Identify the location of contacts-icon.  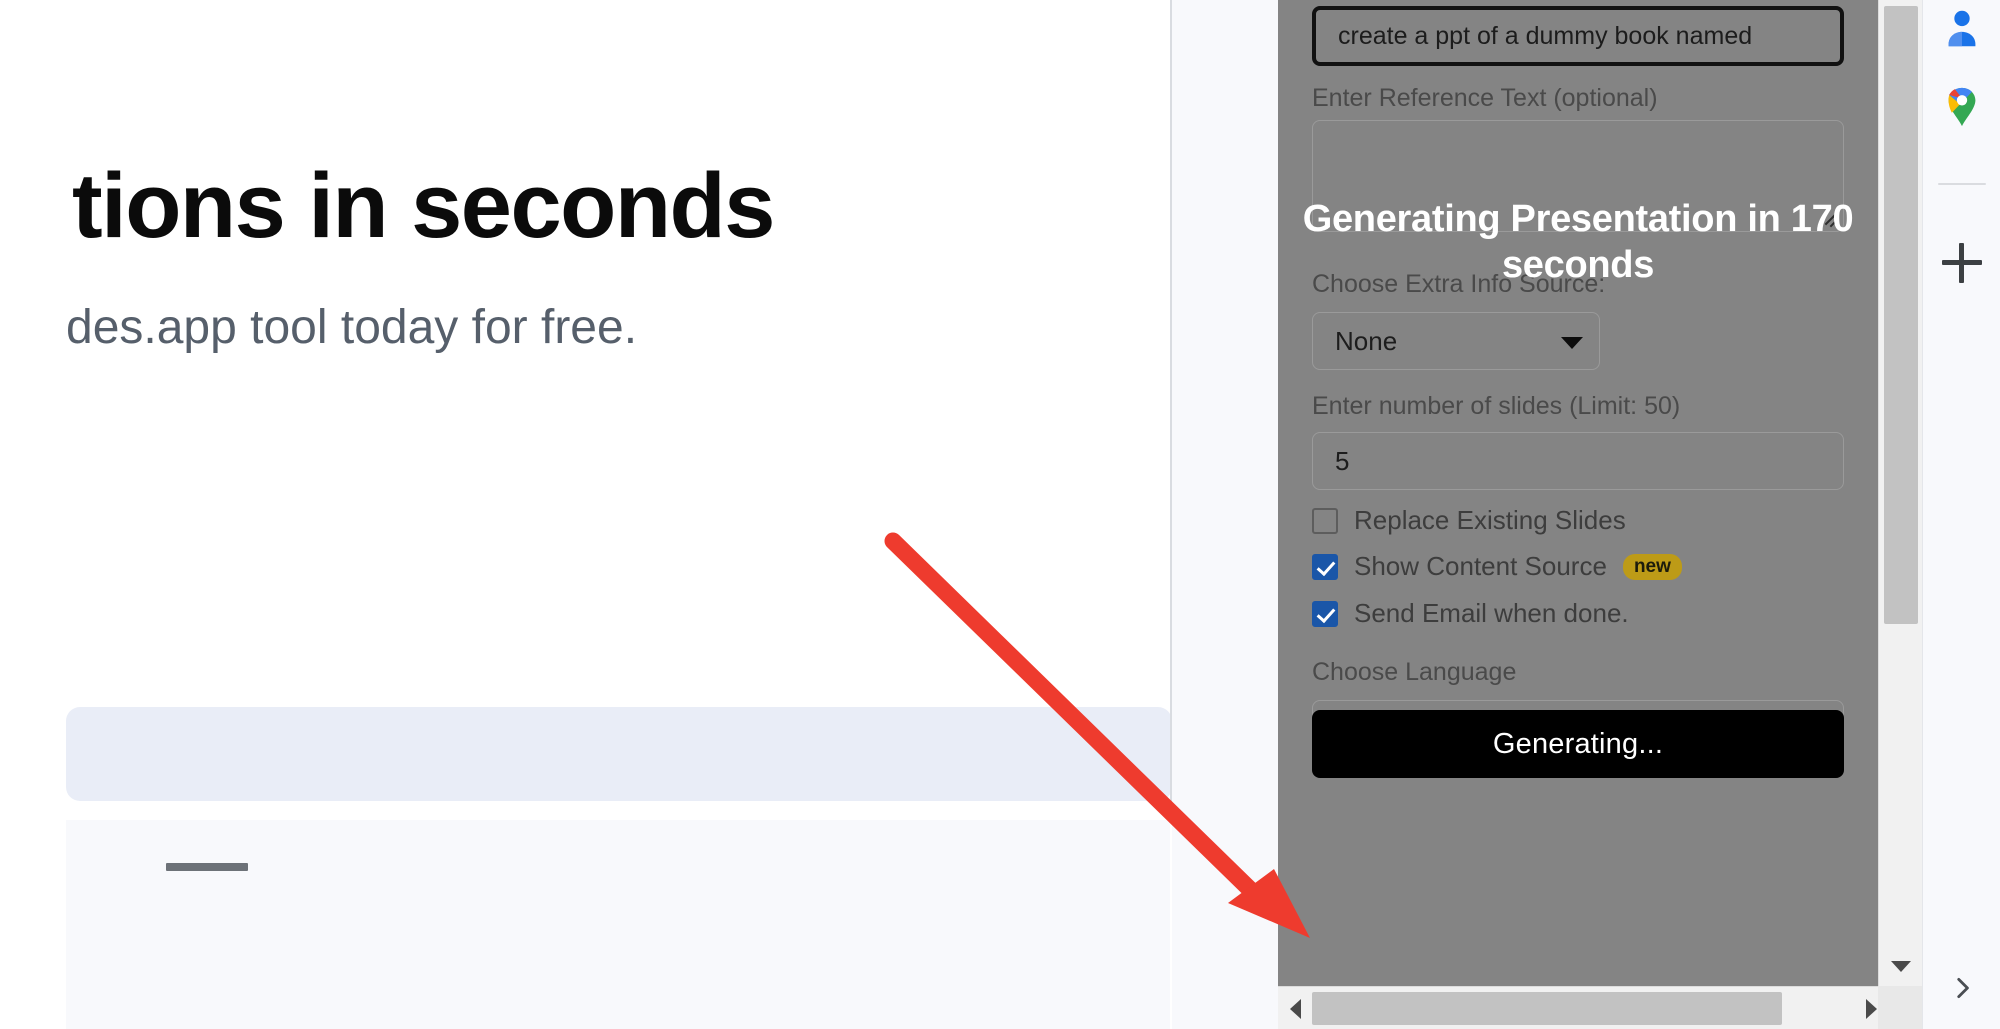
(1962, 29).